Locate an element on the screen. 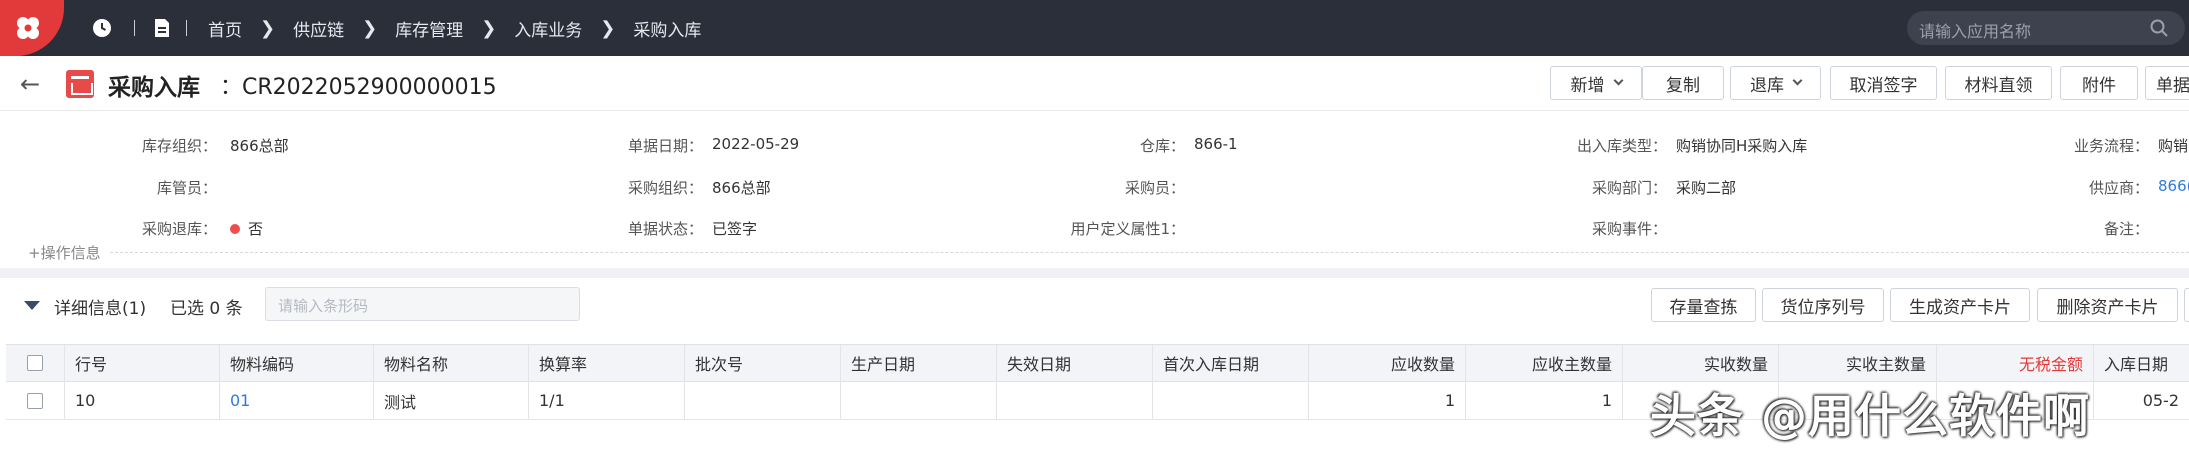  purchase-doc-icon is located at coordinates (80, 84).